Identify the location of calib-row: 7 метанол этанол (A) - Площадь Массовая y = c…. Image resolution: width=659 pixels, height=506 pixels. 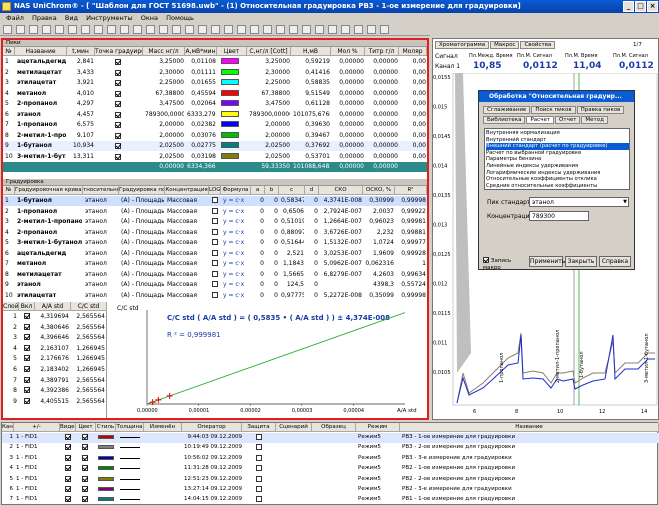
(215, 264).